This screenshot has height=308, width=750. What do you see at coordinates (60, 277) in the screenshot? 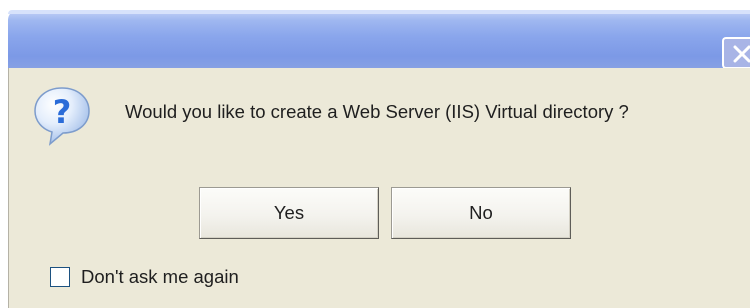
I see `dont-ask-again-checkbox` at bounding box center [60, 277].